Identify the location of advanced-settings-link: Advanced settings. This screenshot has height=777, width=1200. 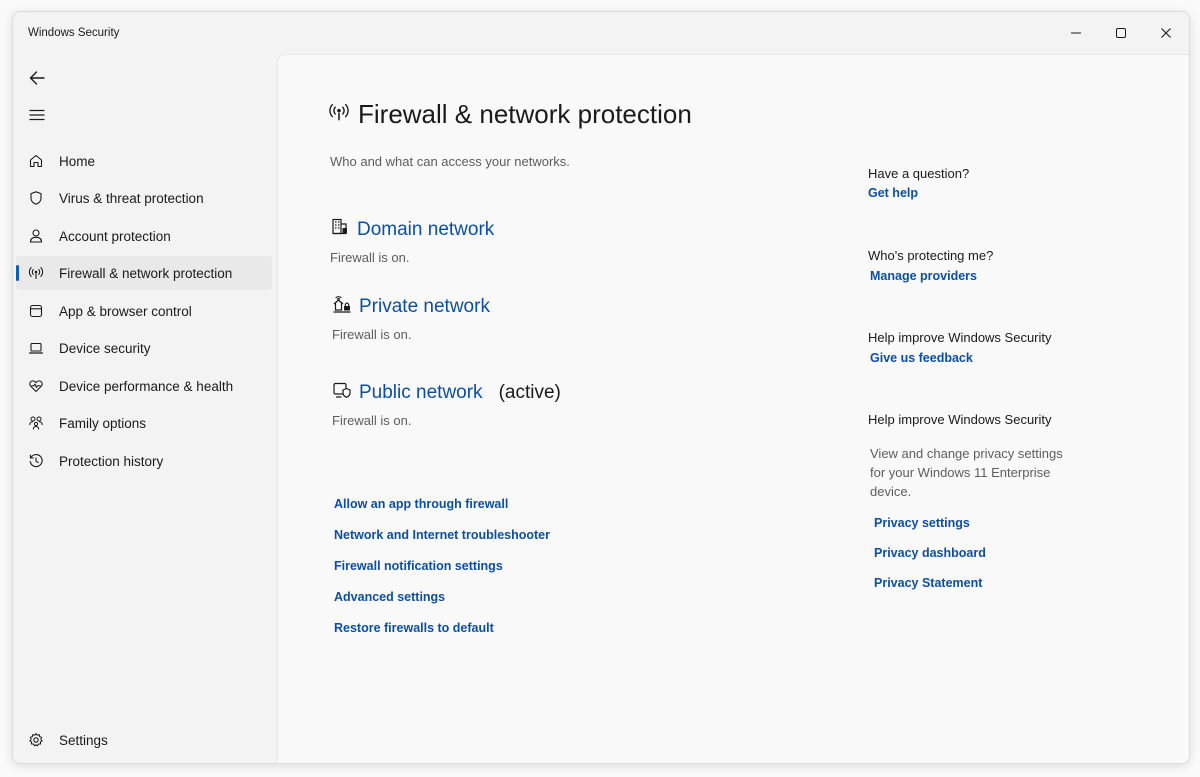
(442, 605).